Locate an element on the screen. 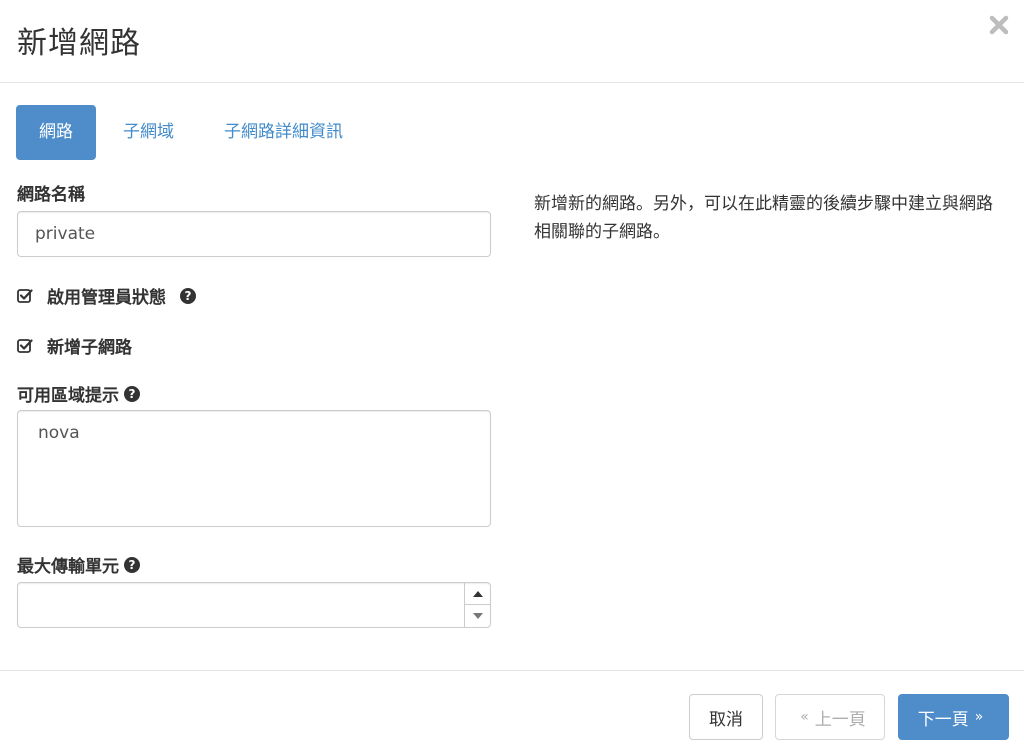  network-name-label: 網路名稱 is located at coordinates (51, 192).